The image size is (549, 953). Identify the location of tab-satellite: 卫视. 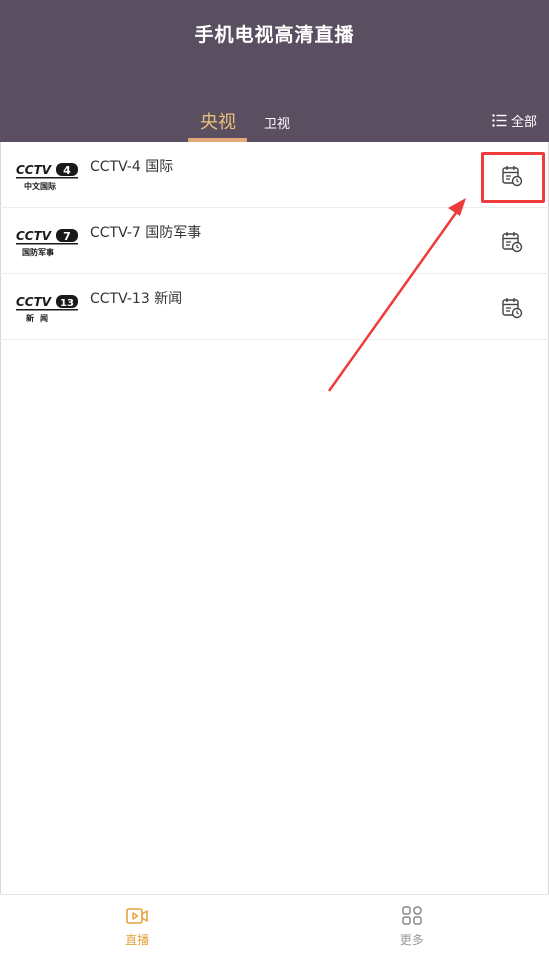
(277, 122).